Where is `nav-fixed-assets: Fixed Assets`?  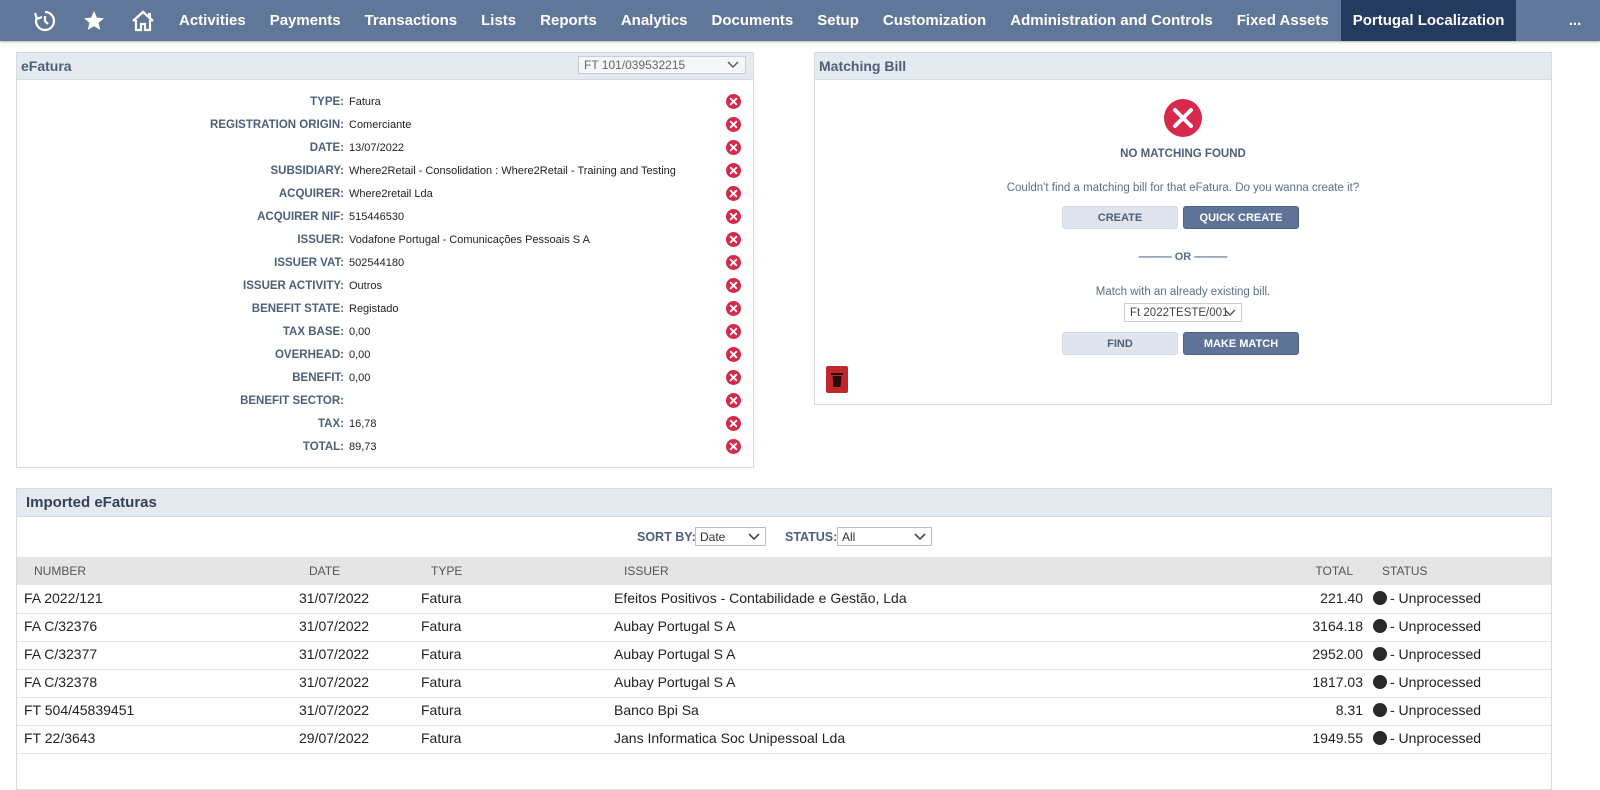 nav-fixed-assets: Fixed Assets is located at coordinates (1283, 20).